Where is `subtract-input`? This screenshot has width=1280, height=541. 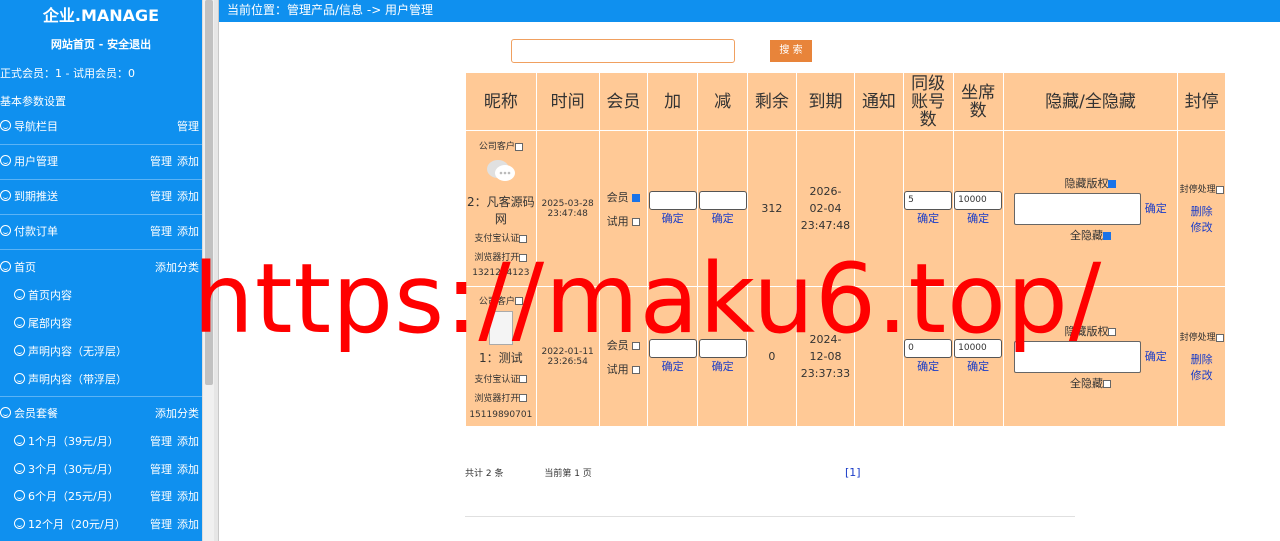 subtract-input is located at coordinates (722, 200).